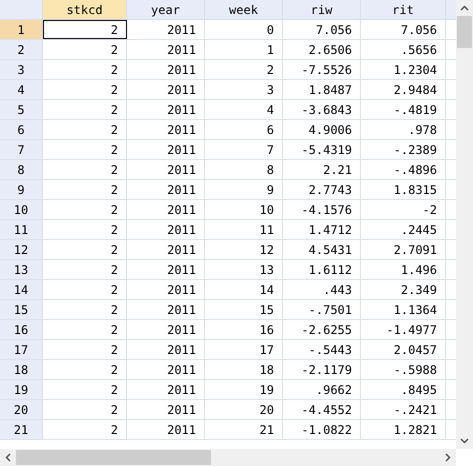  Describe the element at coordinates (21, 209) in the screenshot. I see `row-number: 10` at that location.